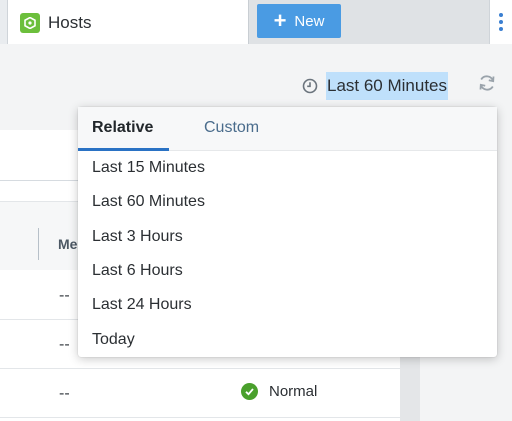  Describe the element at coordinates (148, 202) in the screenshot. I see `option-last-60-minutes: Last 60 Minutes` at that location.